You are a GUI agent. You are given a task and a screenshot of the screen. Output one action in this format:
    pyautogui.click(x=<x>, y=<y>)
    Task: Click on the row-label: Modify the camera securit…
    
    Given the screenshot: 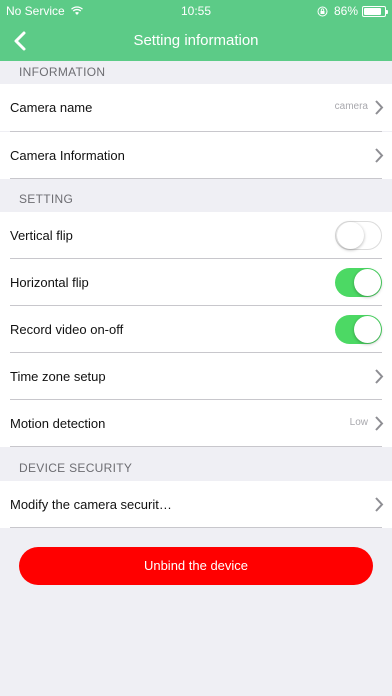 What is the action you would take?
    pyautogui.click(x=91, y=504)
    